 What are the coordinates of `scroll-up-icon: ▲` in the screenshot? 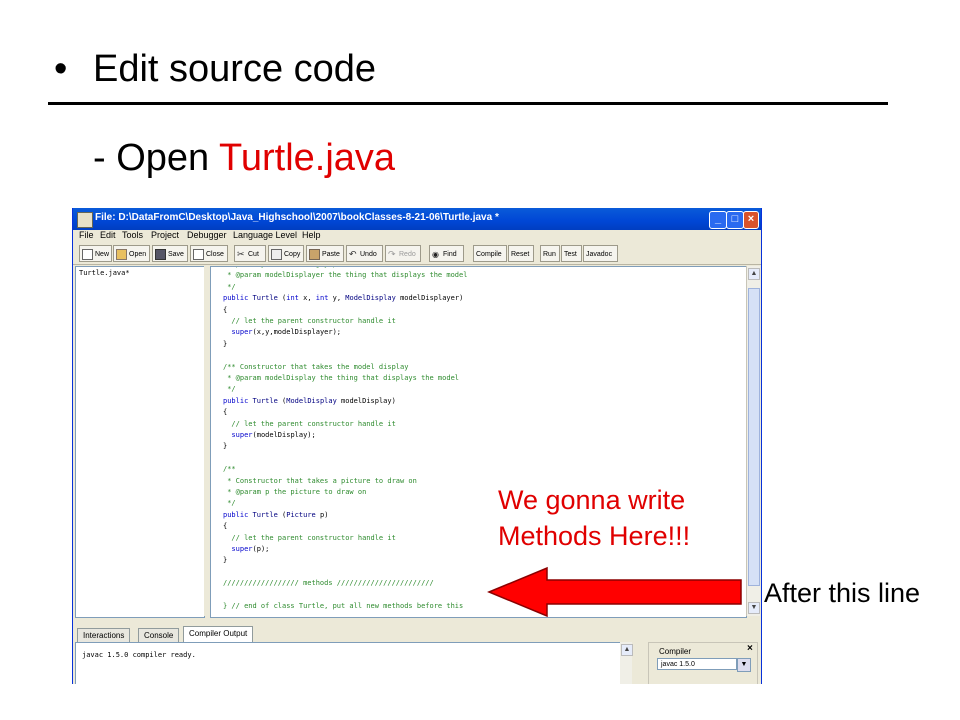 It's located at (754, 274).